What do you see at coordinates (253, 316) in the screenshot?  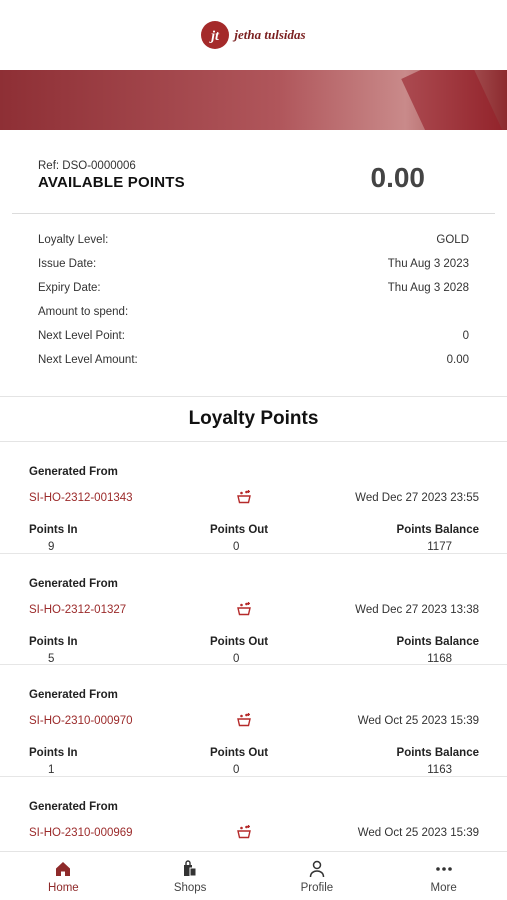 I see `detail-row-amount-to-spend: Amount to spend:` at bounding box center [253, 316].